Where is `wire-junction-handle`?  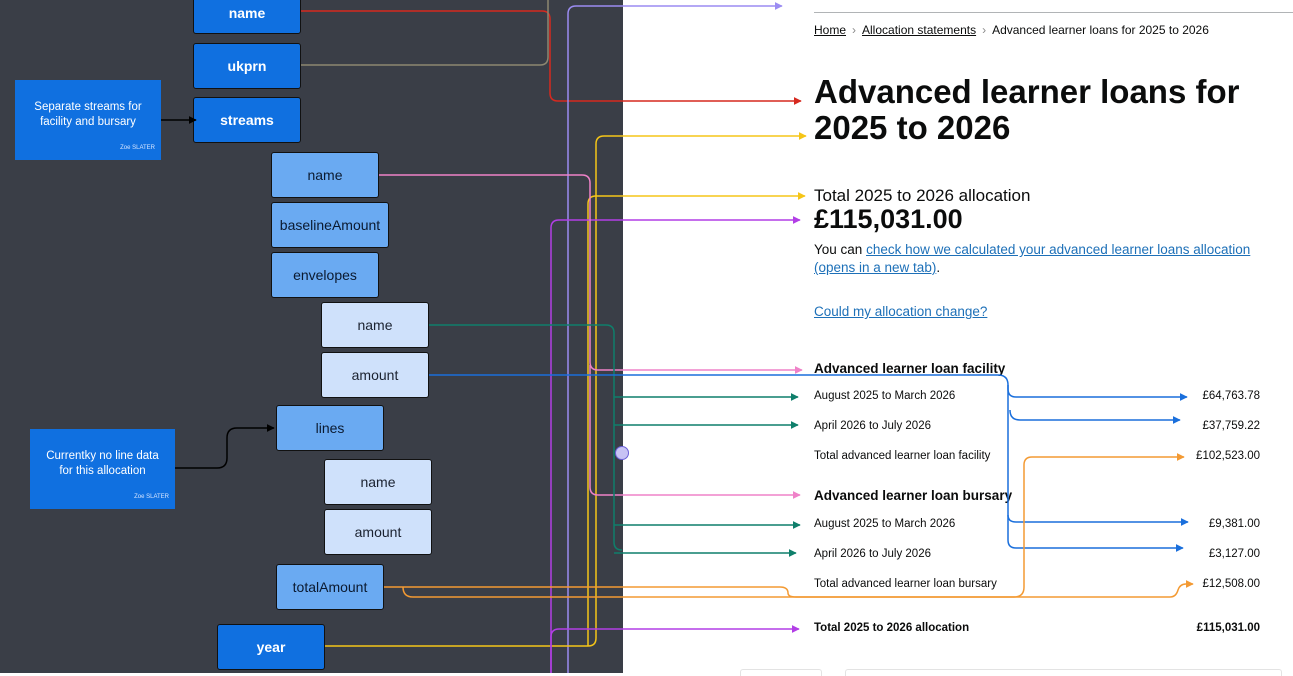
wire-junction-handle is located at coordinates (622, 453).